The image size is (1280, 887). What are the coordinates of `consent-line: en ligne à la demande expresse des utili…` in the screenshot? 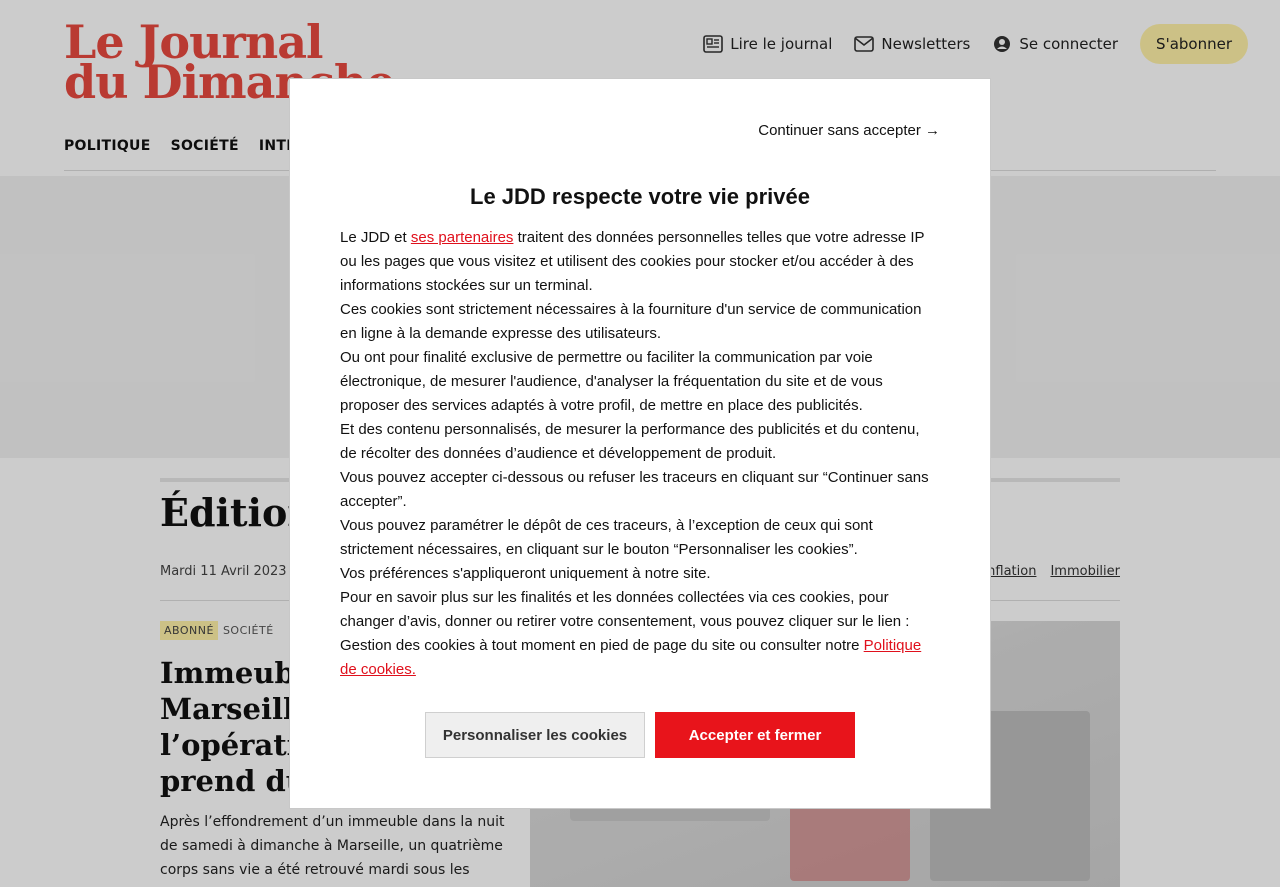 It's located at (501, 333).